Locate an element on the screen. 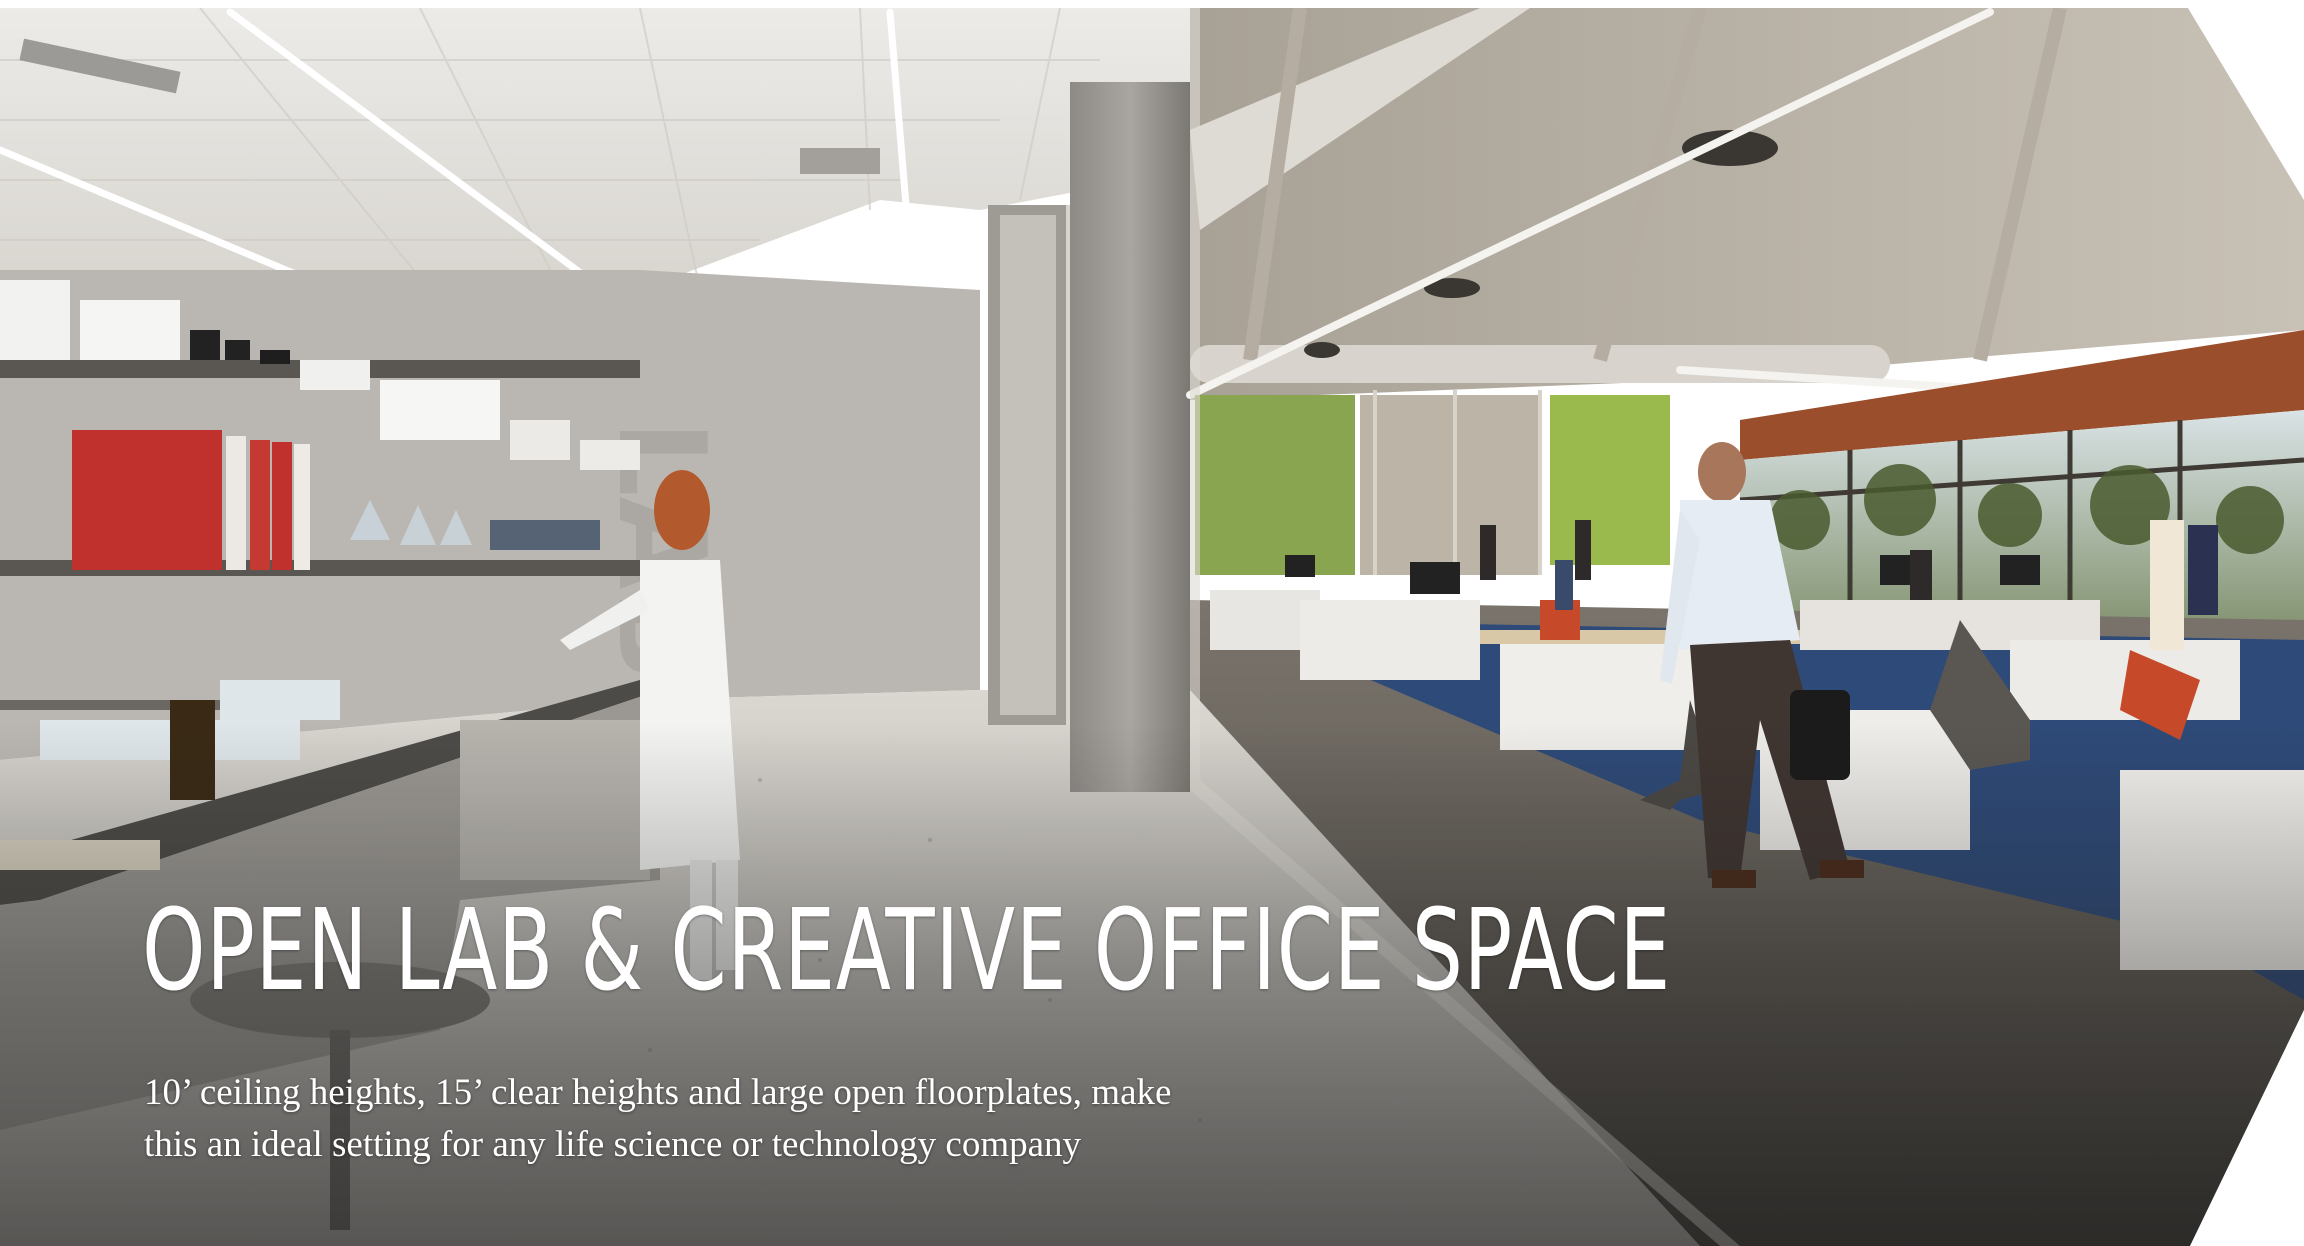 The image size is (2304, 1246). green-wall-right is located at coordinates (1610, 480).